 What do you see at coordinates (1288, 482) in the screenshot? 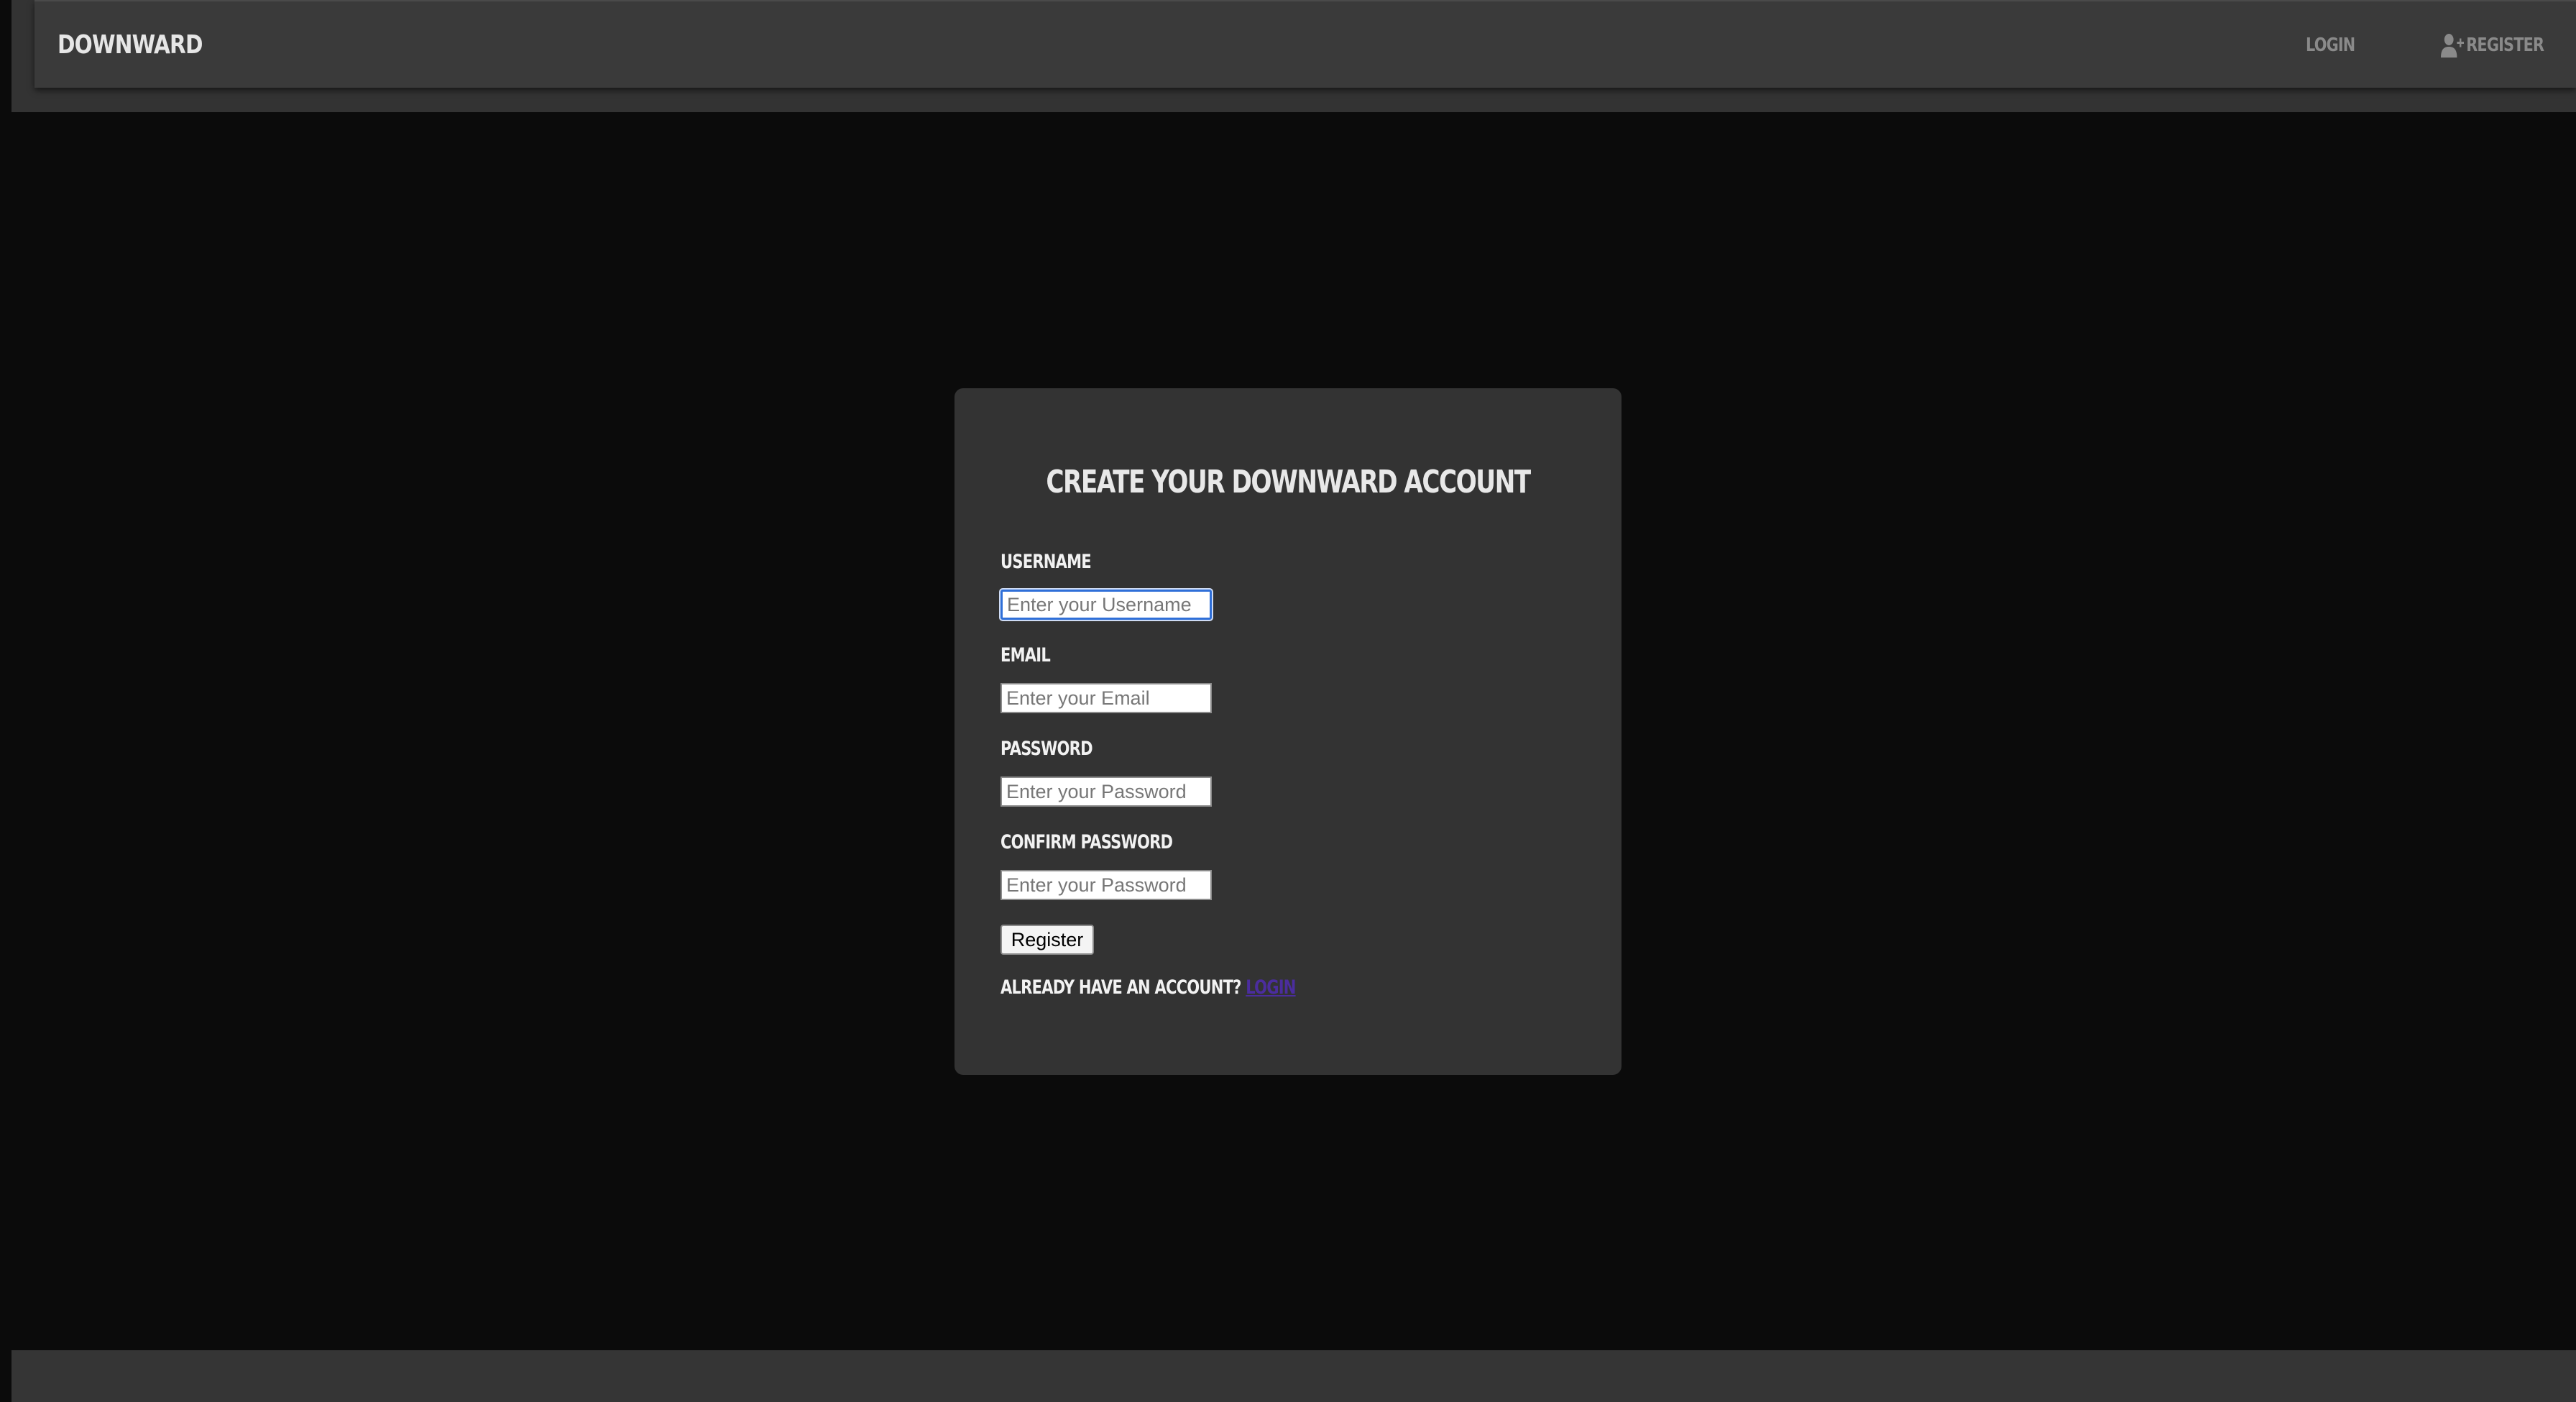
I see `form-title: CREATE YOUR DOWNWARD ACCOUNT` at bounding box center [1288, 482].